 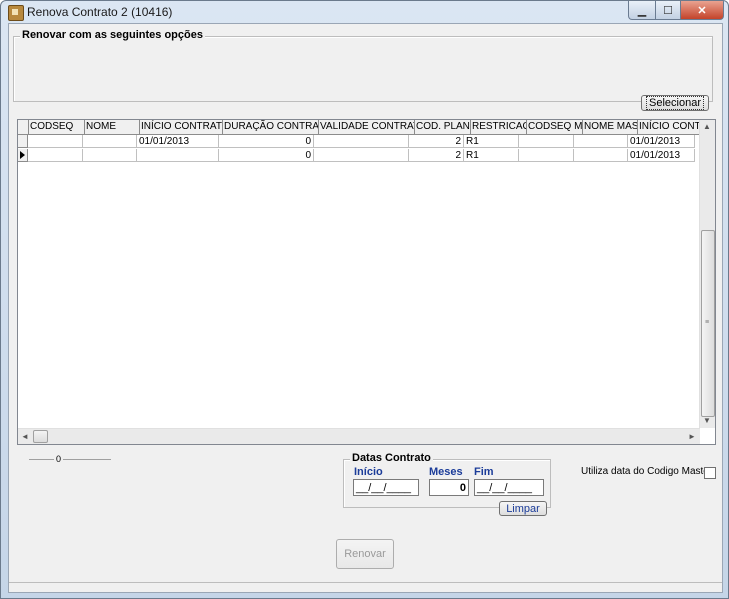 What do you see at coordinates (25, 436) in the screenshot?
I see `scroll-left-icon: ◄` at bounding box center [25, 436].